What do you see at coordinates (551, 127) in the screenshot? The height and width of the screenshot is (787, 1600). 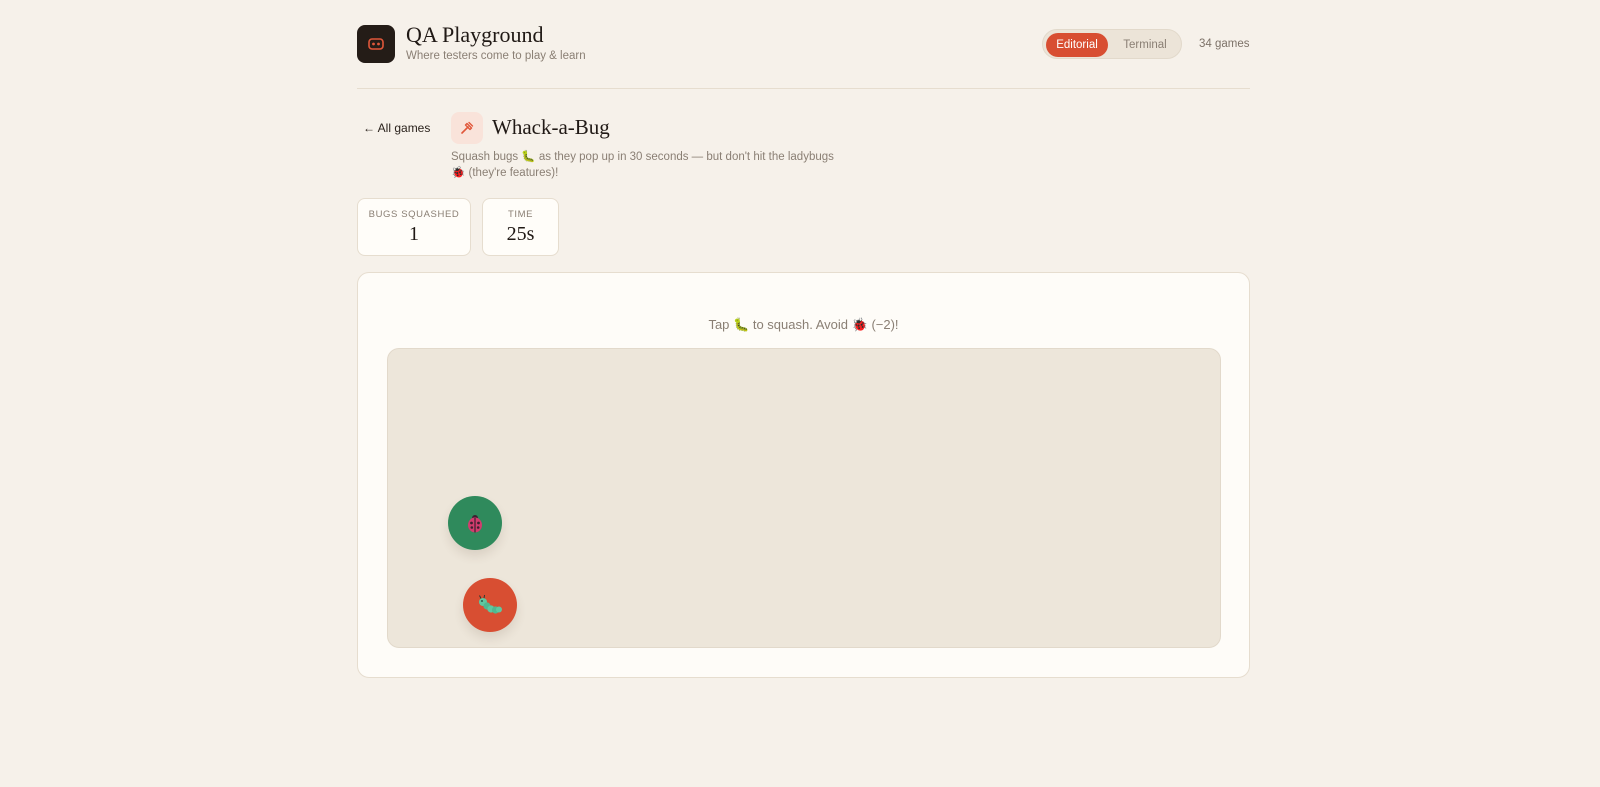 I see `game-title: Whack-a-Bug` at bounding box center [551, 127].